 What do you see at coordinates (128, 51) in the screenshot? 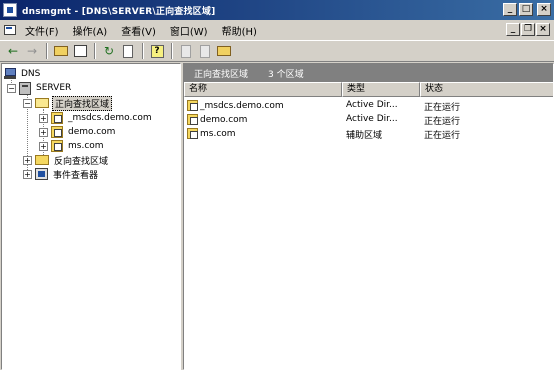
I see `export-list-icon` at bounding box center [128, 51].